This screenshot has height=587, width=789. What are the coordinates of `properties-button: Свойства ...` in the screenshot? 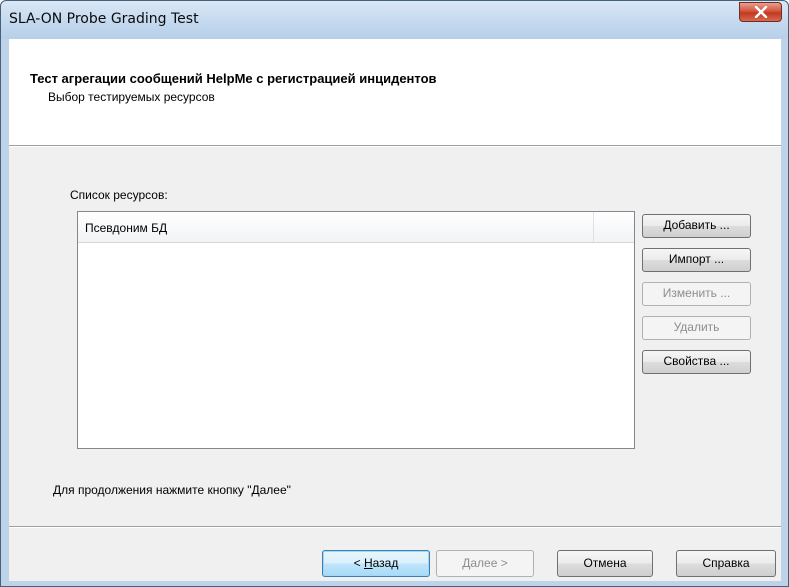 It's located at (696, 362).